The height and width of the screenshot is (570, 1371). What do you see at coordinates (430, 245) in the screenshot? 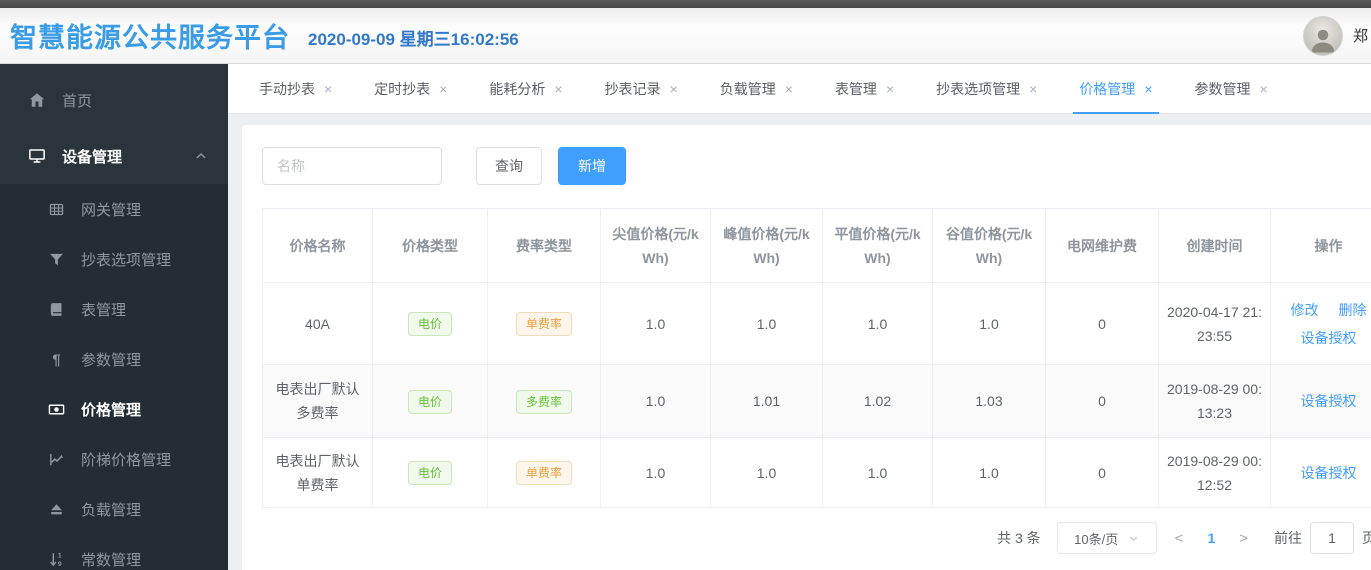
I see `col-price-type: 价格类型` at bounding box center [430, 245].